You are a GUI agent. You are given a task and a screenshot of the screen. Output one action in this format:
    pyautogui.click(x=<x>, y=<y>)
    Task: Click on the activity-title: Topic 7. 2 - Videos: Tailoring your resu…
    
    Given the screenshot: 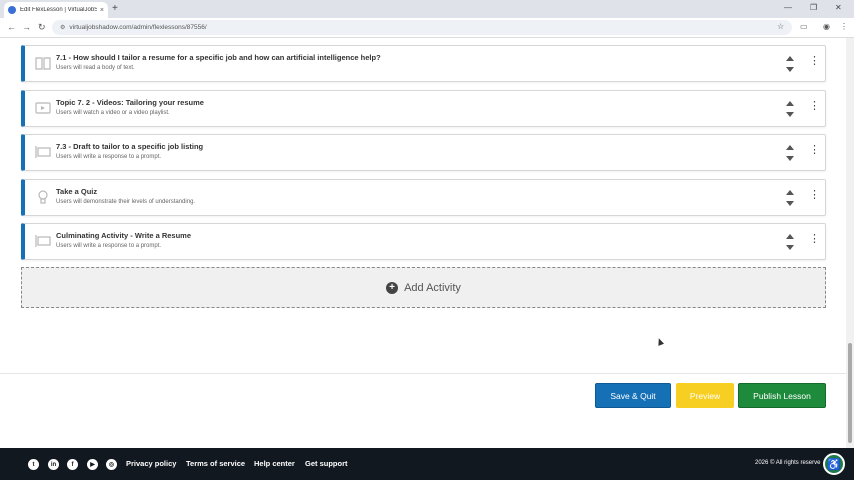 What is the action you would take?
    pyautogui.click(x=130, y=102)
    